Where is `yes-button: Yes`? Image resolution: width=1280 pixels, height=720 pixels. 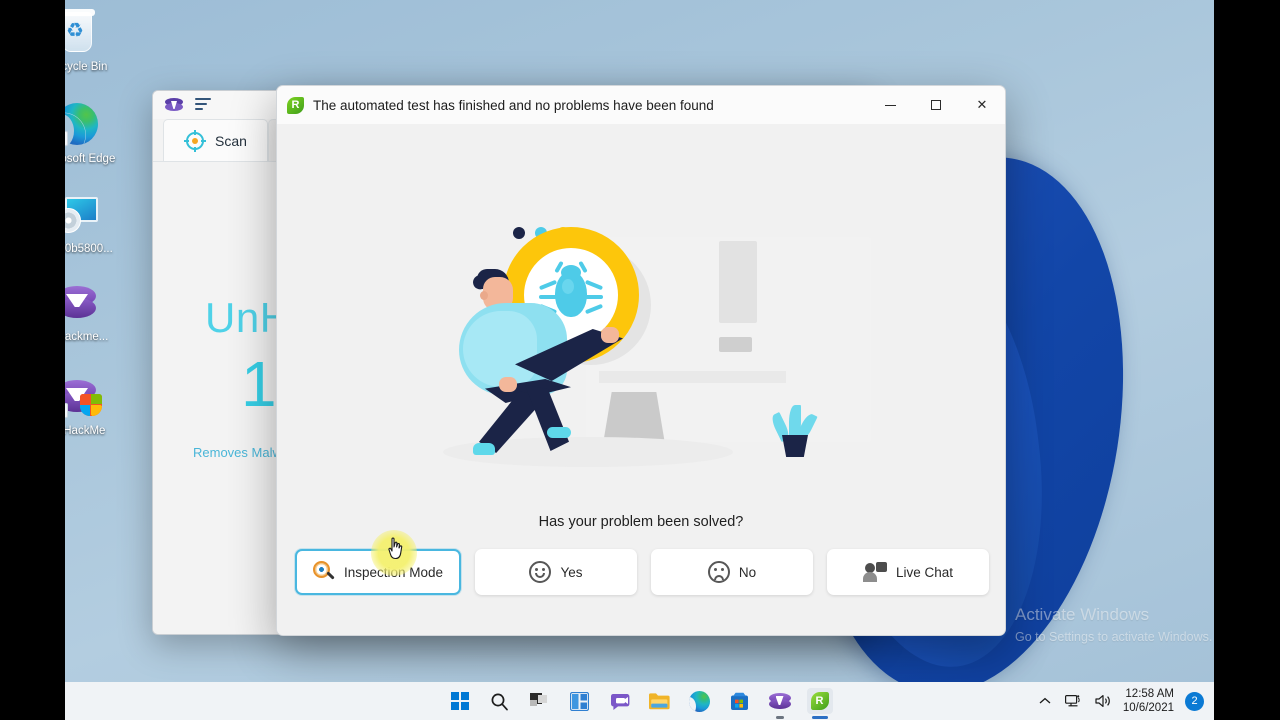 yes-button: Yes is located at coordinates (556, 572).